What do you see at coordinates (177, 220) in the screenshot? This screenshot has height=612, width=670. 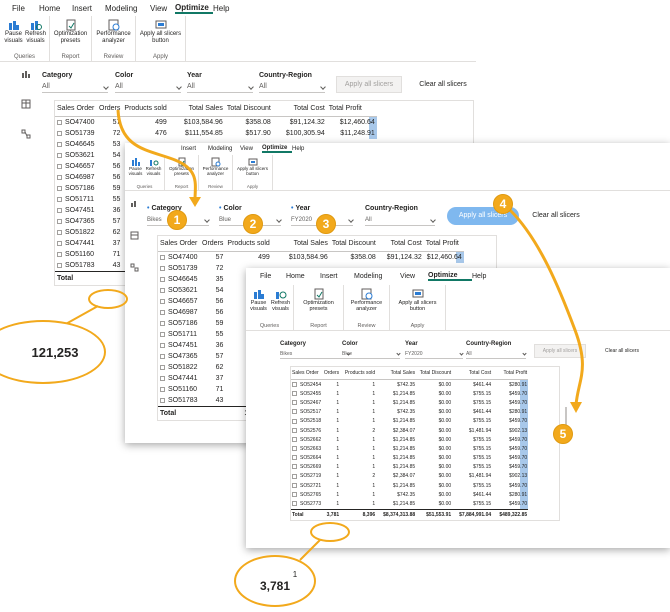 I see `step-badge-1: 1` at bounding box center [177, 220].